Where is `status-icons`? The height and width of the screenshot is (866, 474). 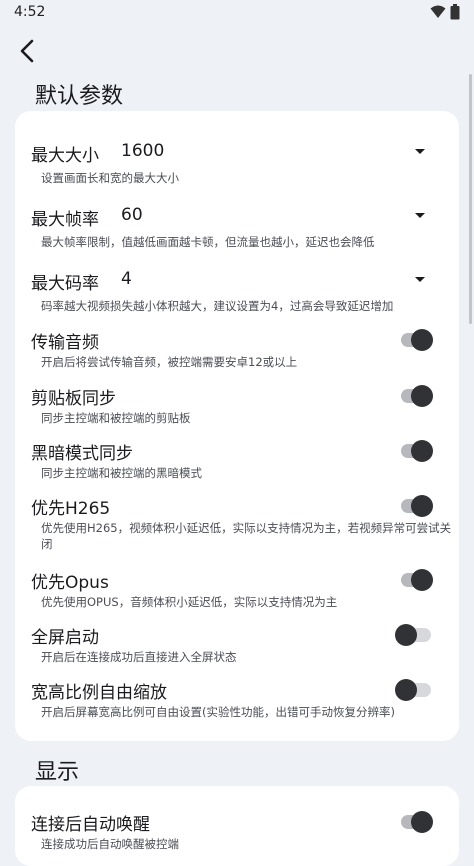
status-icons is located at coordinates (445, 12).